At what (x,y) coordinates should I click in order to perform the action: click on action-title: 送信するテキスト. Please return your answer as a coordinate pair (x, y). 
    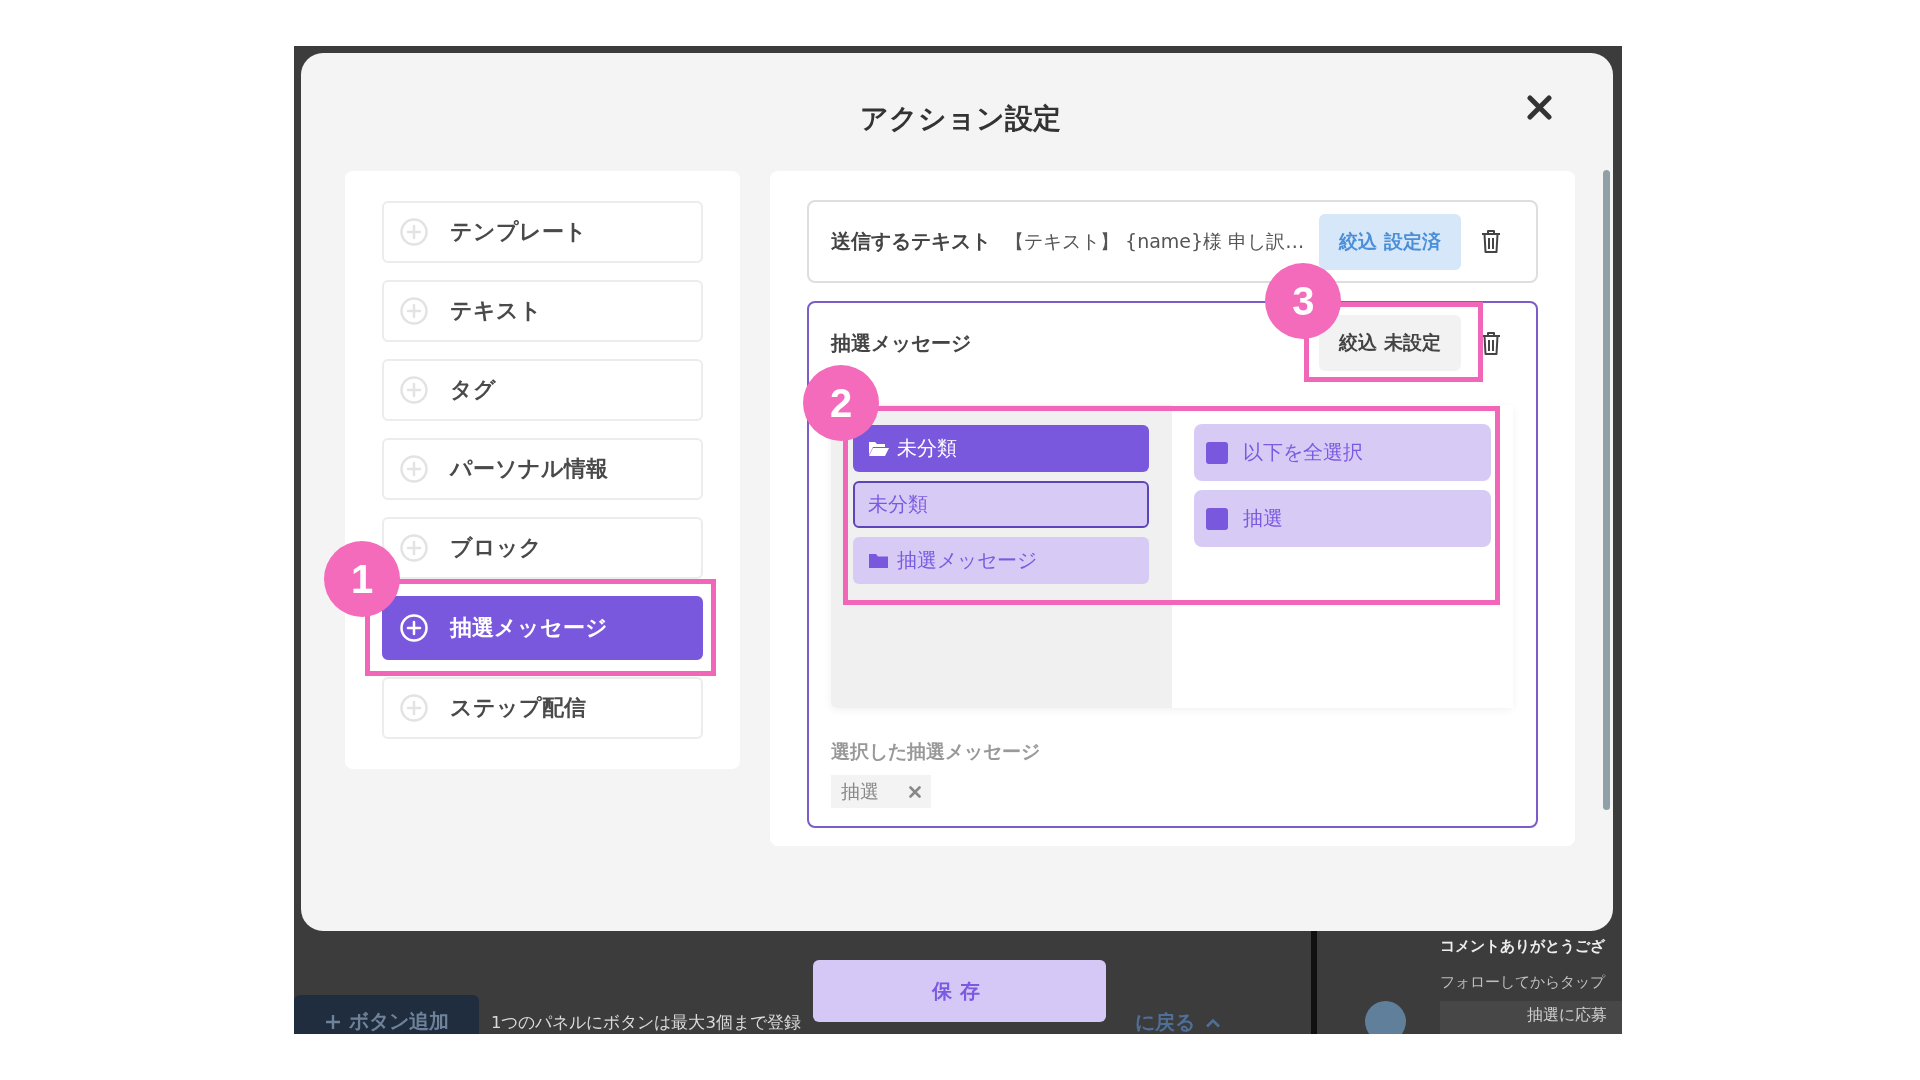
    Looking at the image, I should click on (911, 241).